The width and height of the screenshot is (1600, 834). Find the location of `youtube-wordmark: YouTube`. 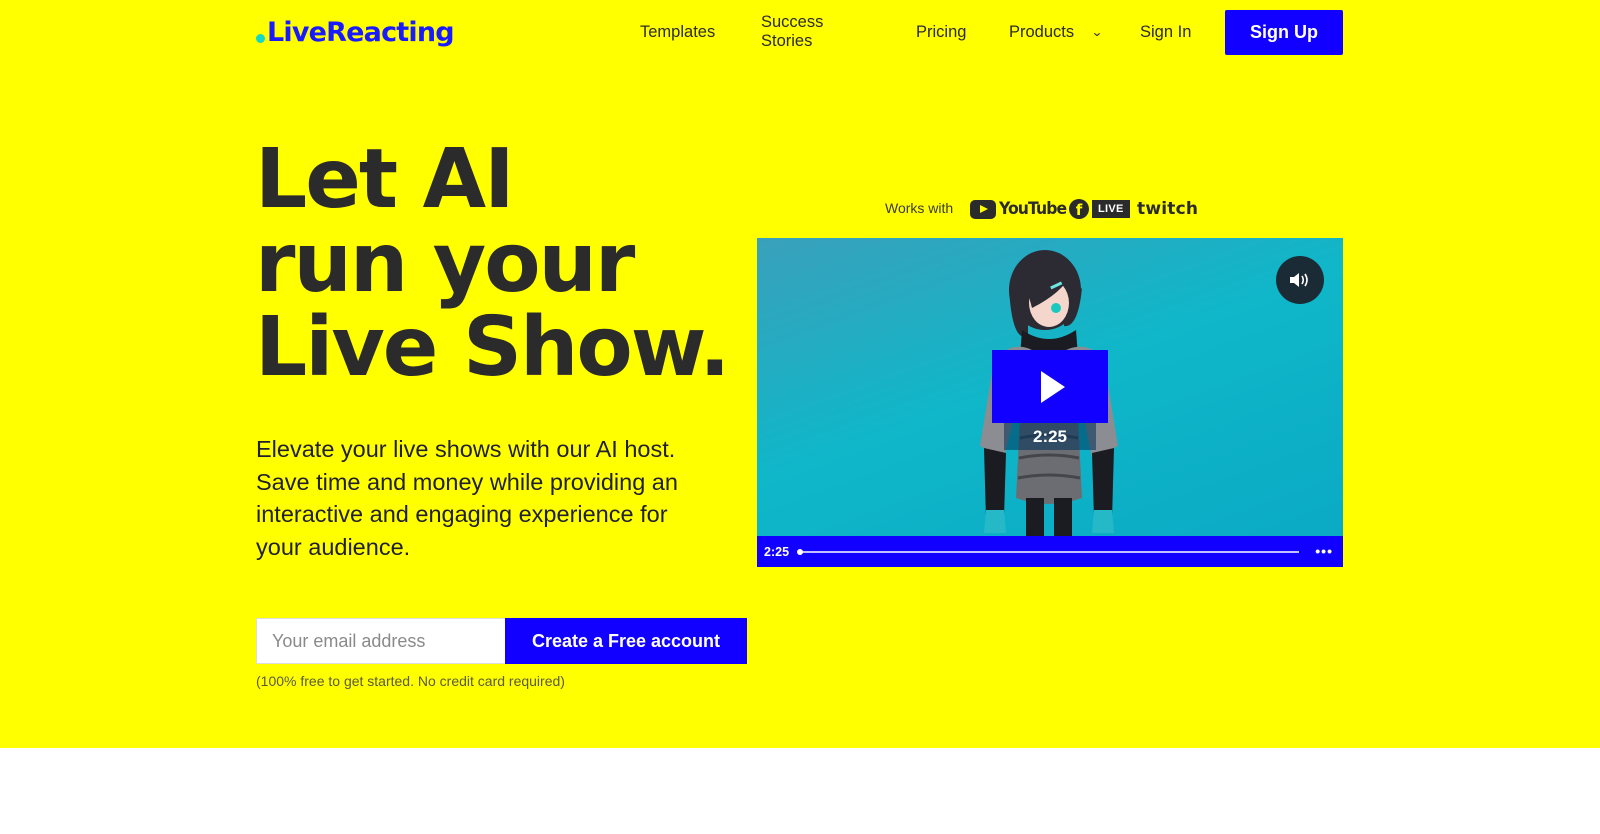

youtube-wordmark: YouTube is located at coordinates (1033, 209).